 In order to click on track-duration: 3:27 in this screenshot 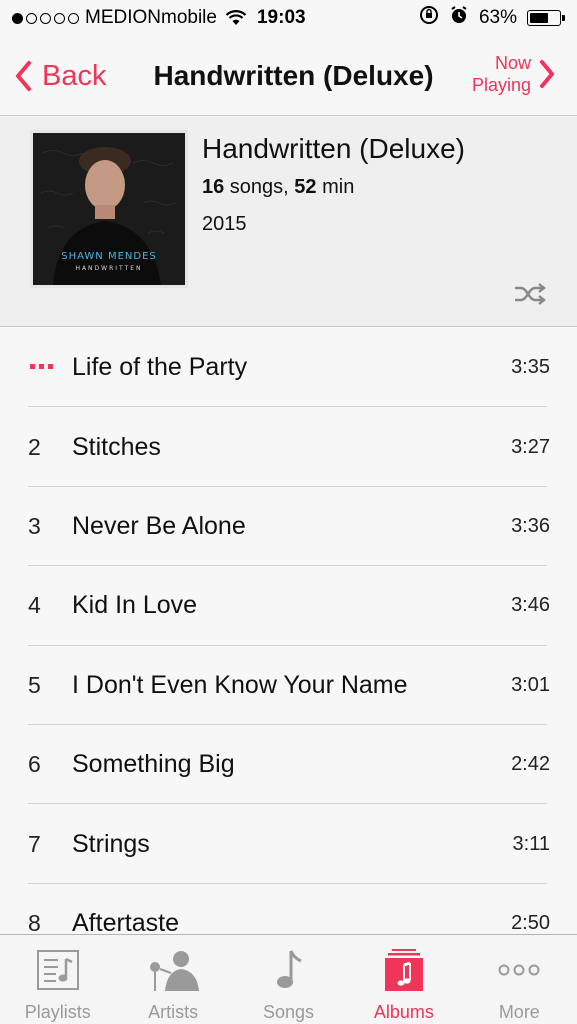, I will do `click(530, 446)`.